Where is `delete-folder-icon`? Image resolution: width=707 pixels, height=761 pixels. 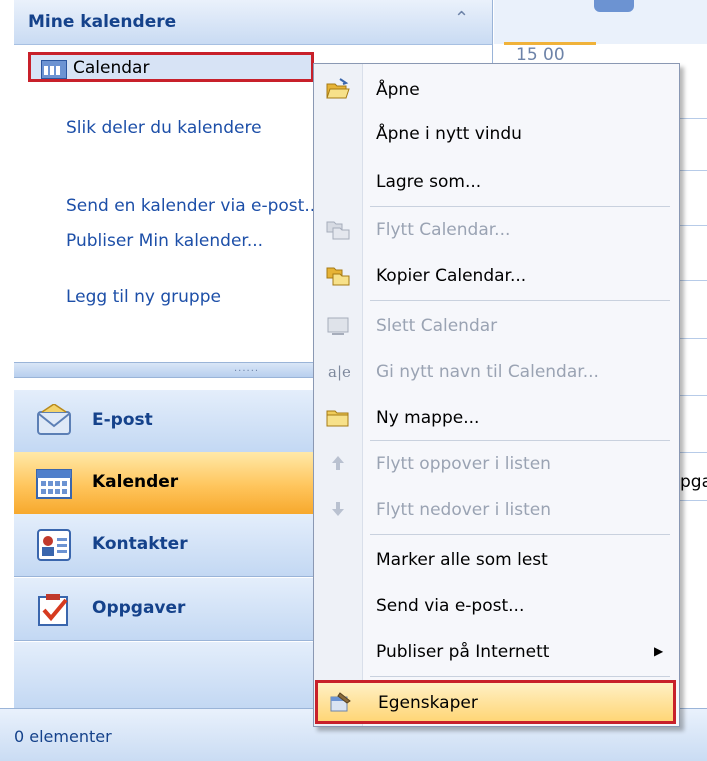 delete-folder-icon is located at coordinates (338, 326).